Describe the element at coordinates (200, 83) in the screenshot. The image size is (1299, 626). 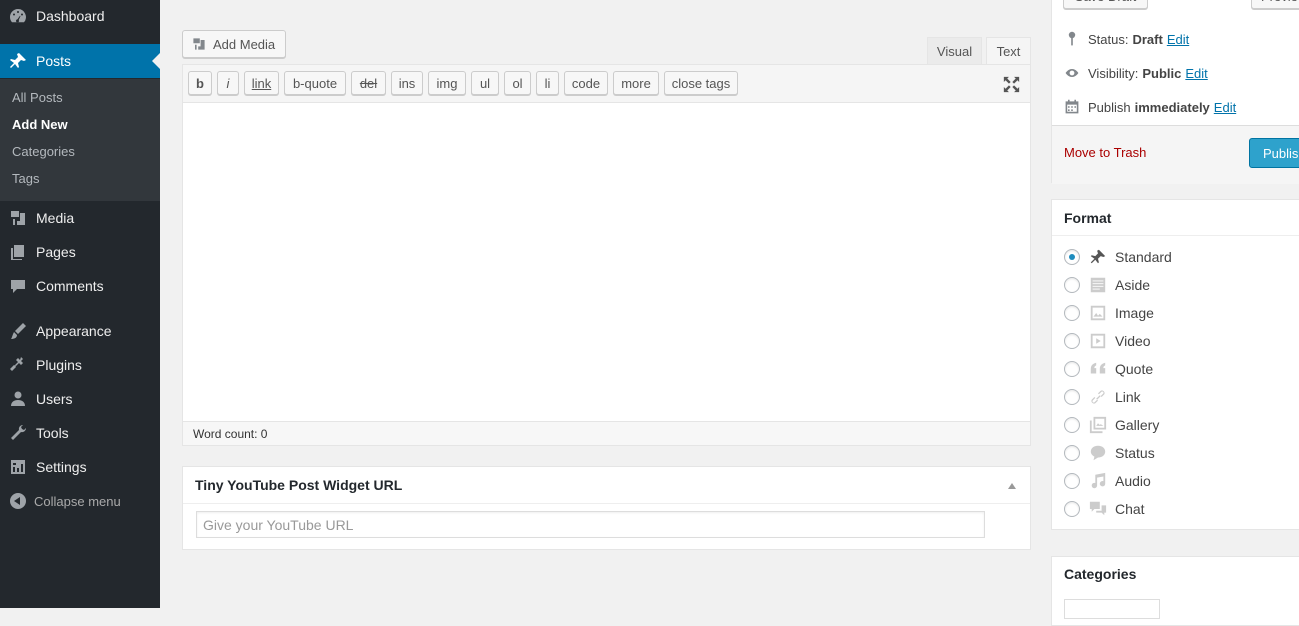
I see `qt-bold-button: b` at that location.